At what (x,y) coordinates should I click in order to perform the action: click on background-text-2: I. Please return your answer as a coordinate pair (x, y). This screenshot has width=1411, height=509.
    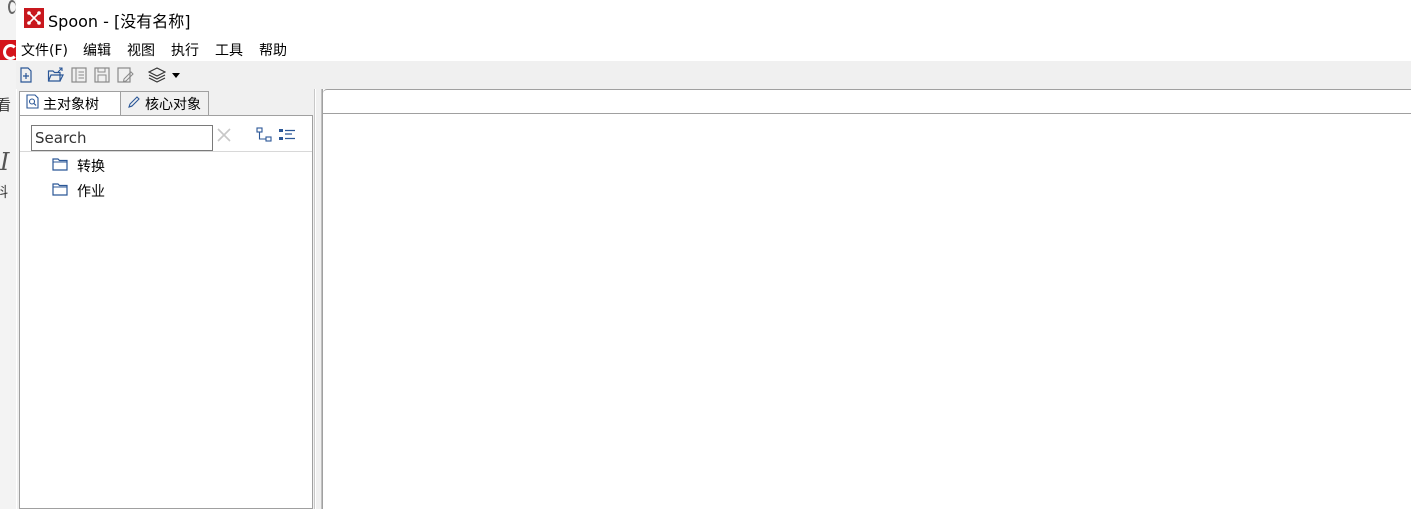
    Looking at the image, I should click on (5, 162).